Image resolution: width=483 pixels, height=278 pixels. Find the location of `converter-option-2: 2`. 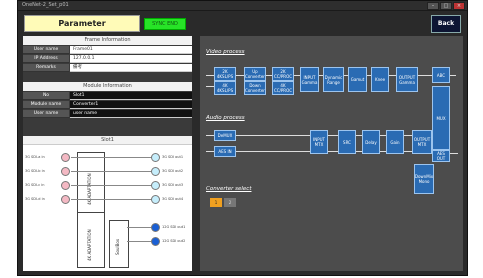

converter-option-2: 2 is located at coordinates (230, 202).